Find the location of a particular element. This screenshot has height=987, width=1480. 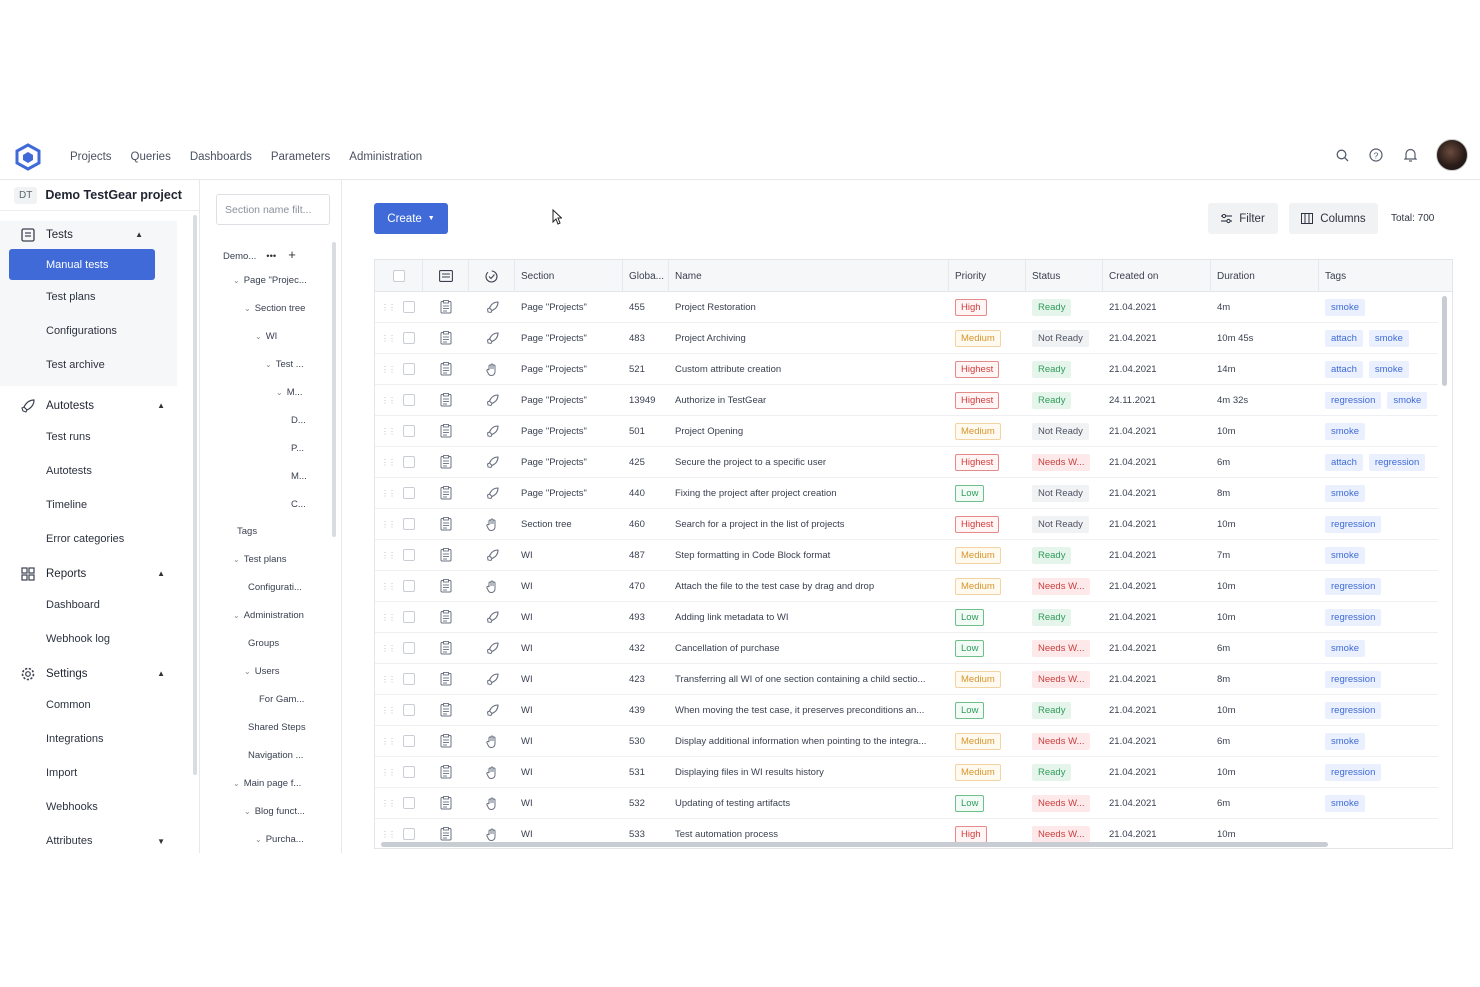

project-header: DT Demo TestGear project is located at coordinates (99, 195).